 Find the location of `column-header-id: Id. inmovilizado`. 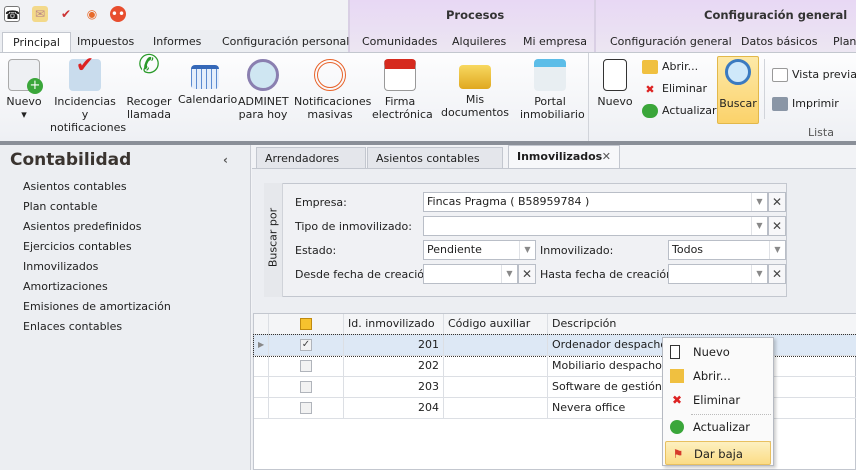

column-header-id: Id. inmovilizado is located at coordinates (394, 324).